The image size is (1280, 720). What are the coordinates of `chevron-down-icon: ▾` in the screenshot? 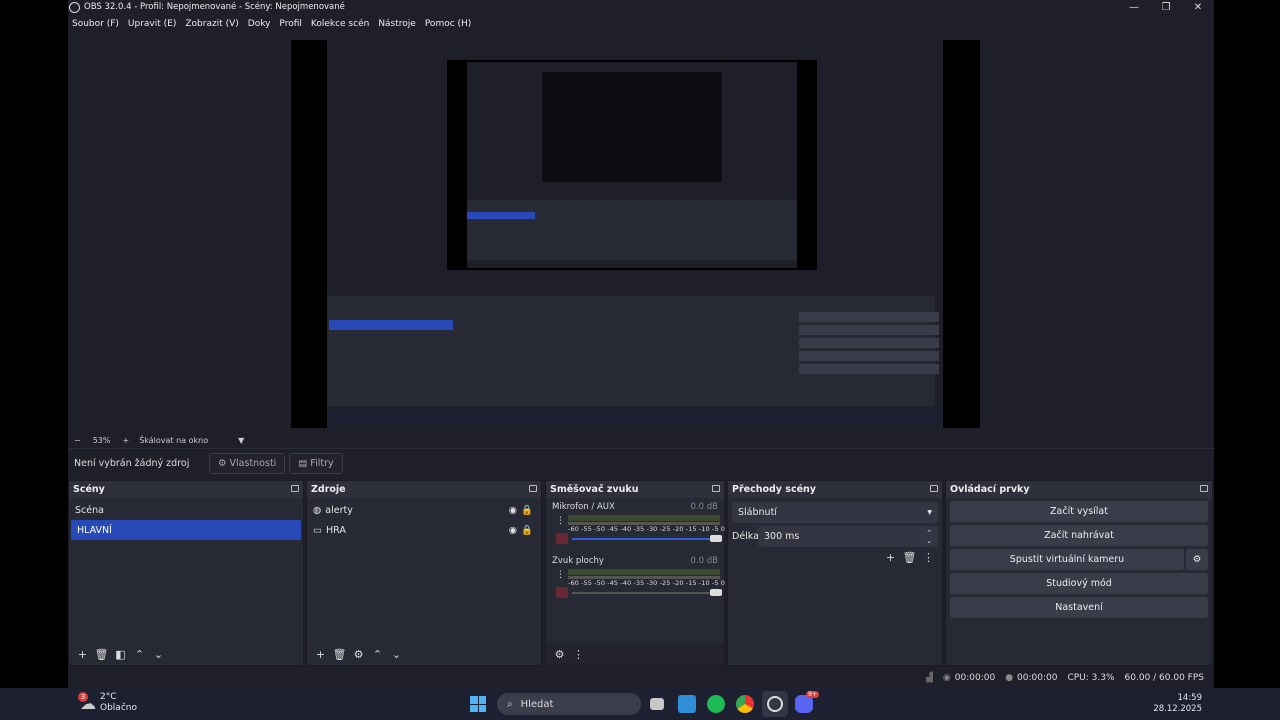 It's located at (929, 512).